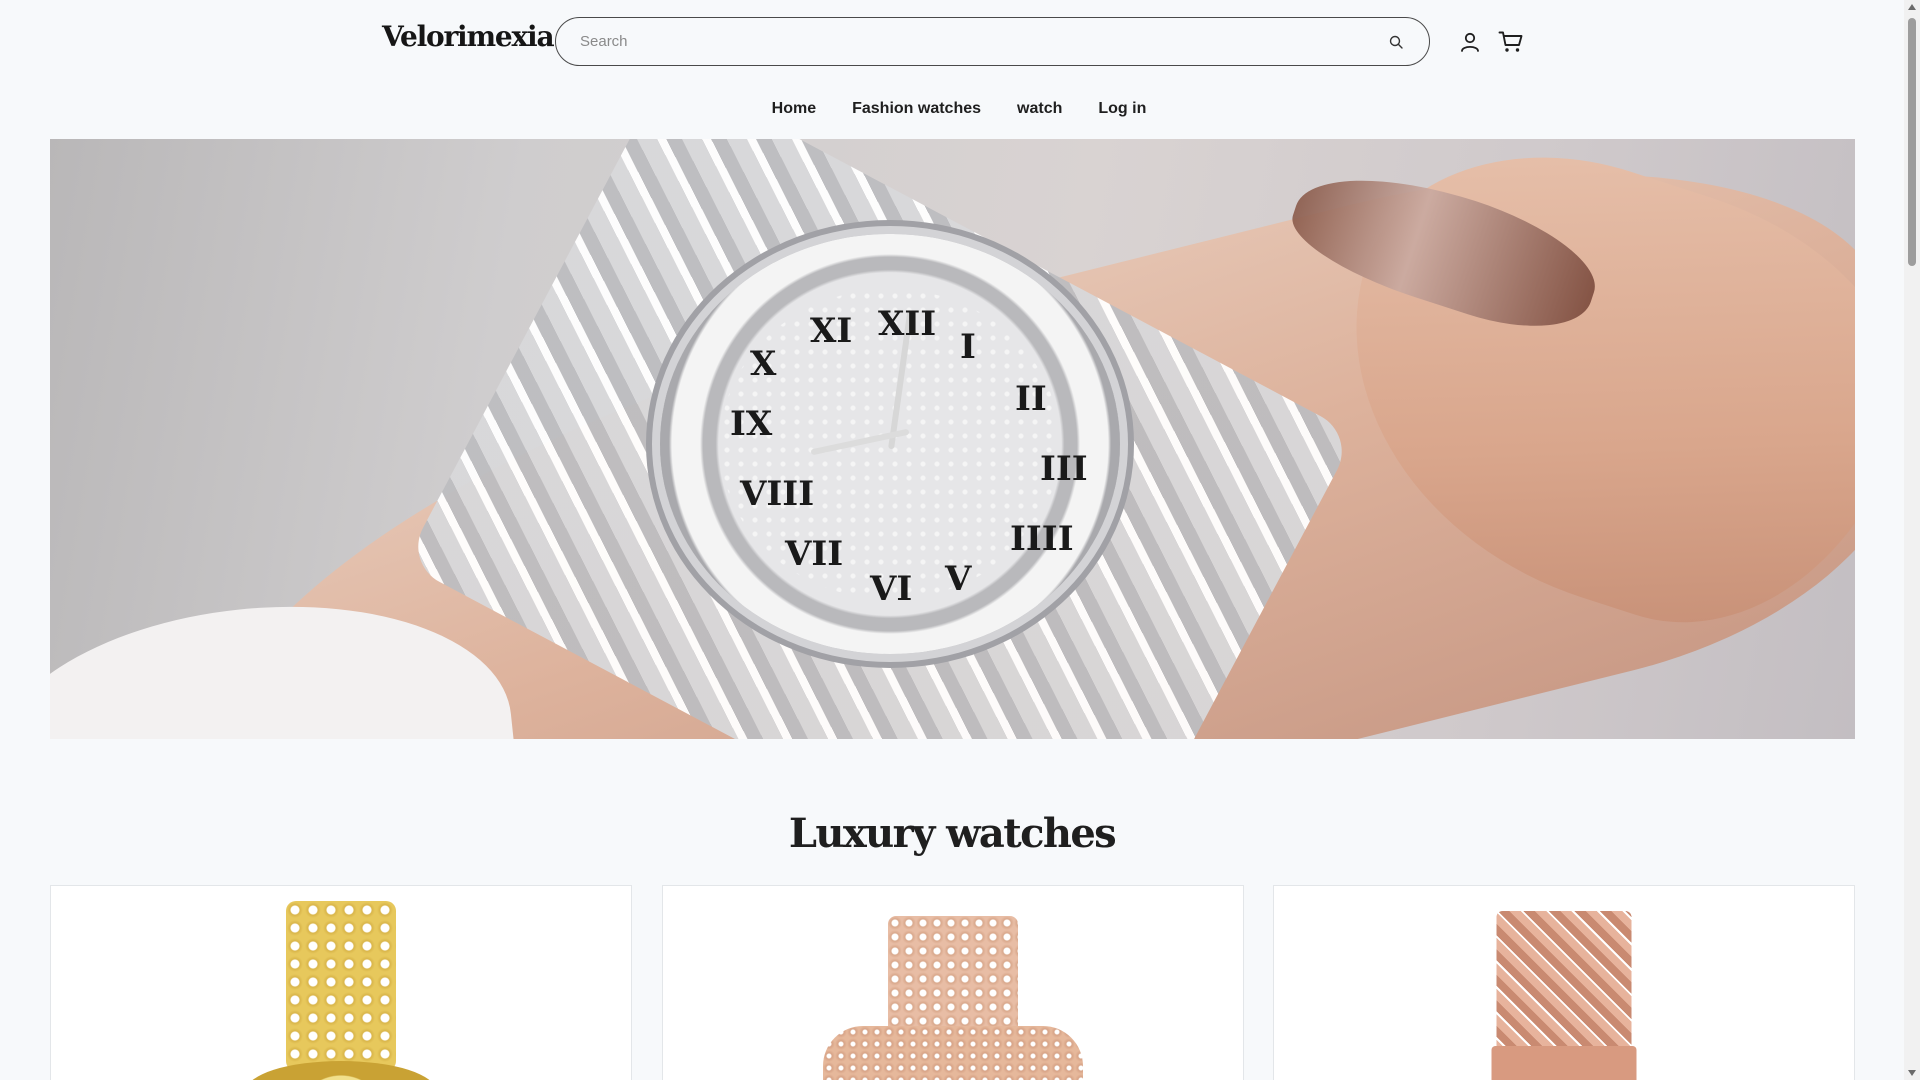  What do you see at coordinates (891, 589) in the screenshot?
I see `hero-numeral: VI` at bounding box center [891, 589].